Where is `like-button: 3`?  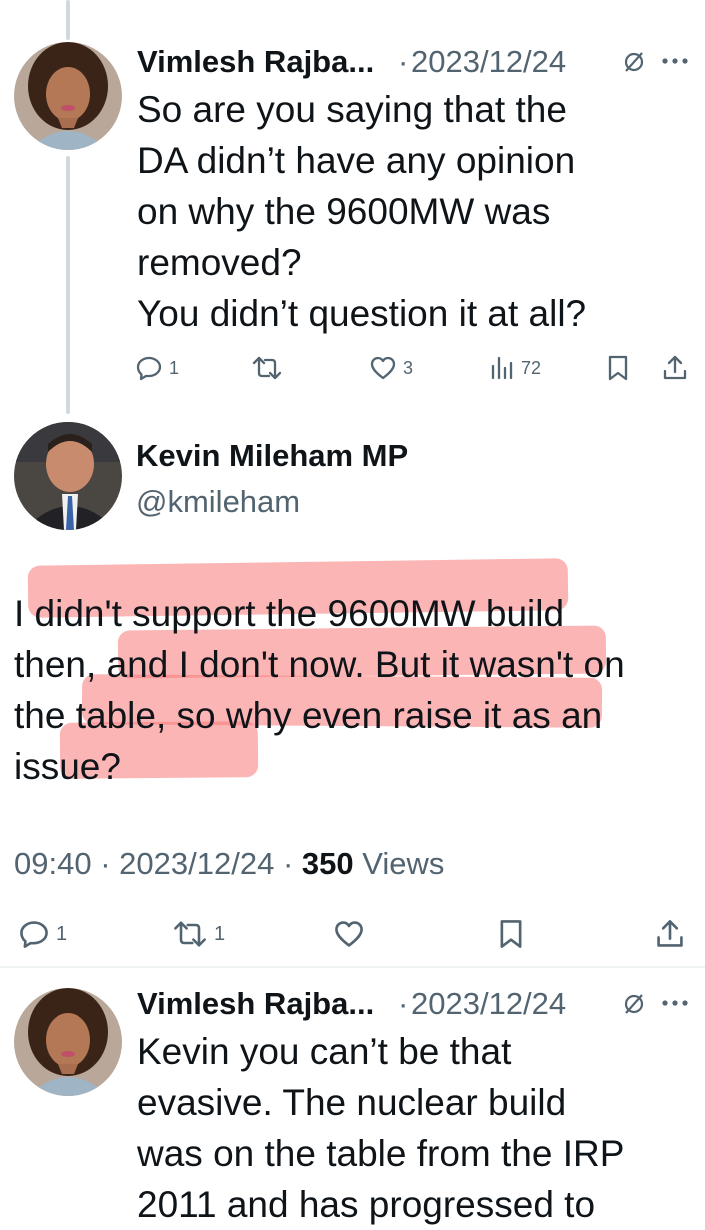
like-button: 3 is located at coordinates (391, 368).